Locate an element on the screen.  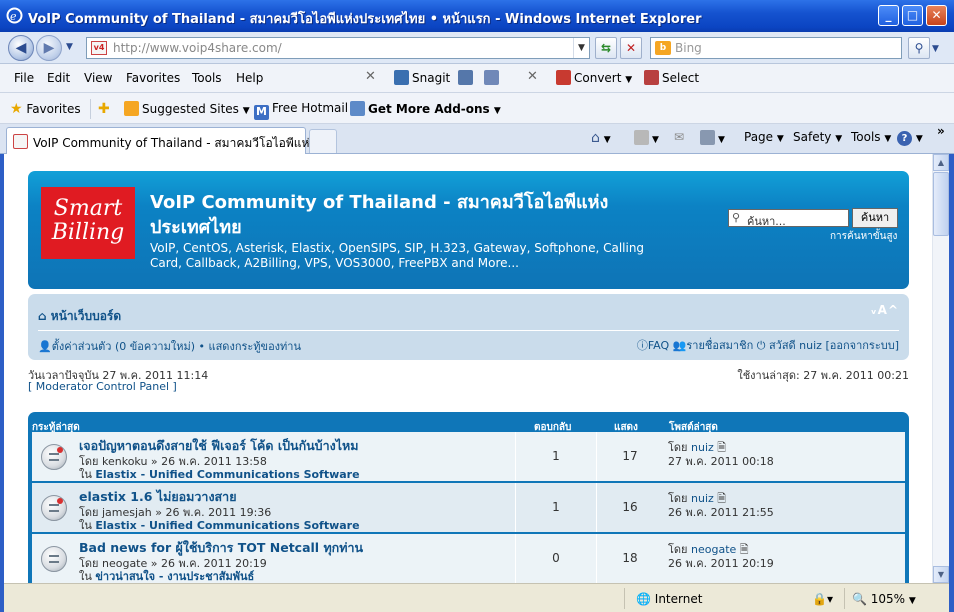
refresh-button: ⇆ is located at coordinates (606, 48).